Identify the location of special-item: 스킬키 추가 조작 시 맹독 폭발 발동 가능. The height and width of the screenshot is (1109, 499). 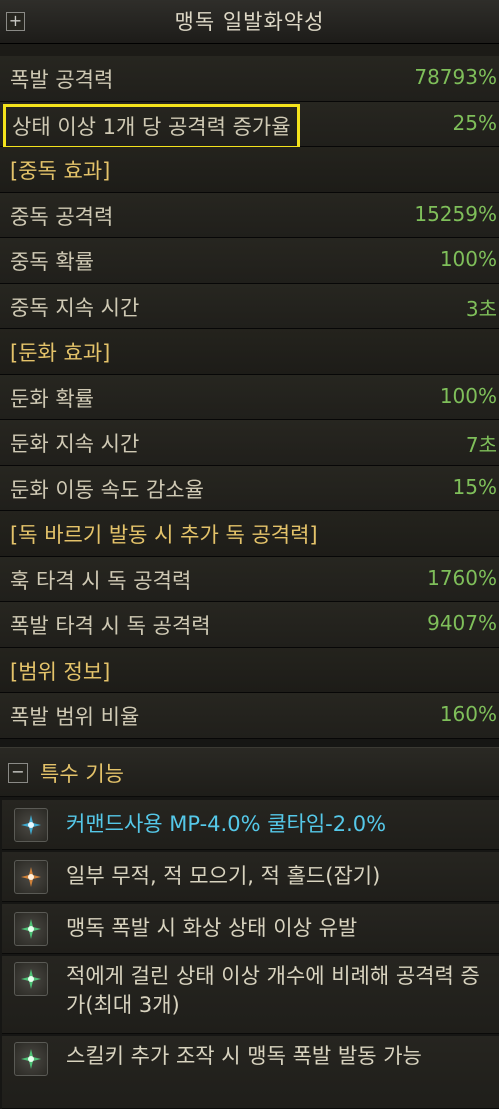
(250, 1072).